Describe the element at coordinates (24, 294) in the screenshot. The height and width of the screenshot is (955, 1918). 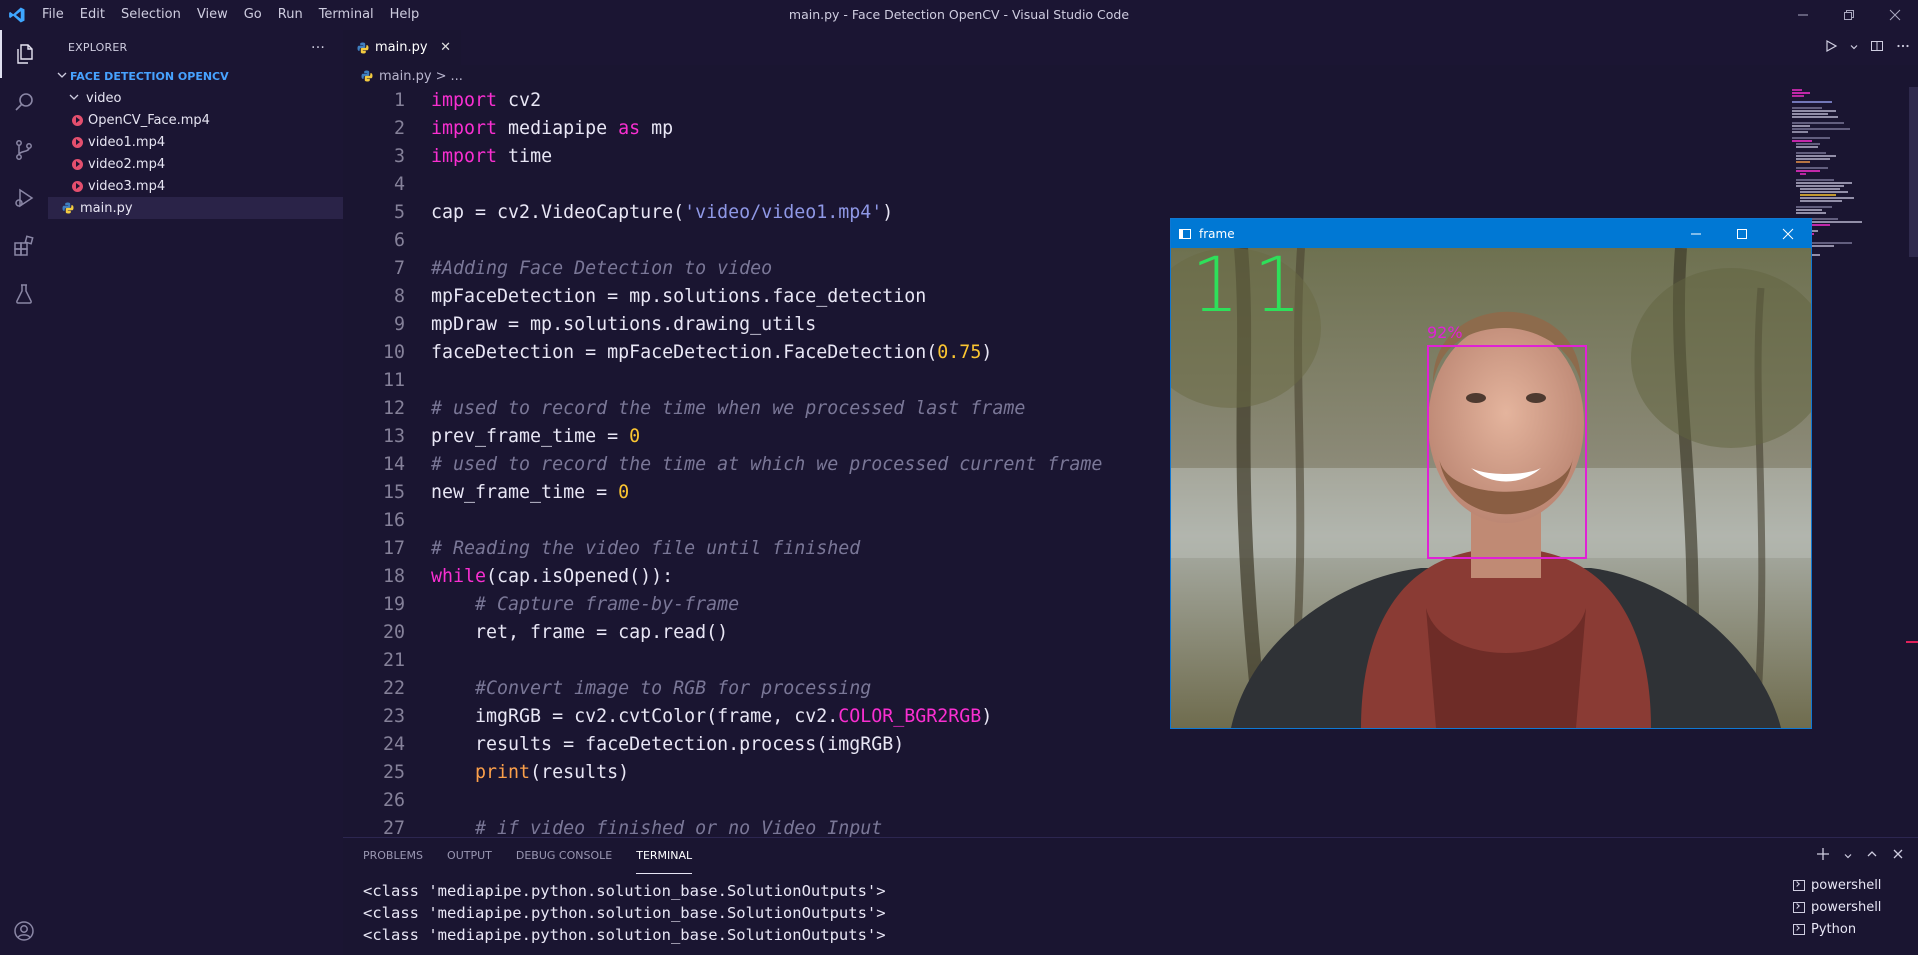
I see `testing-icon` at that location.